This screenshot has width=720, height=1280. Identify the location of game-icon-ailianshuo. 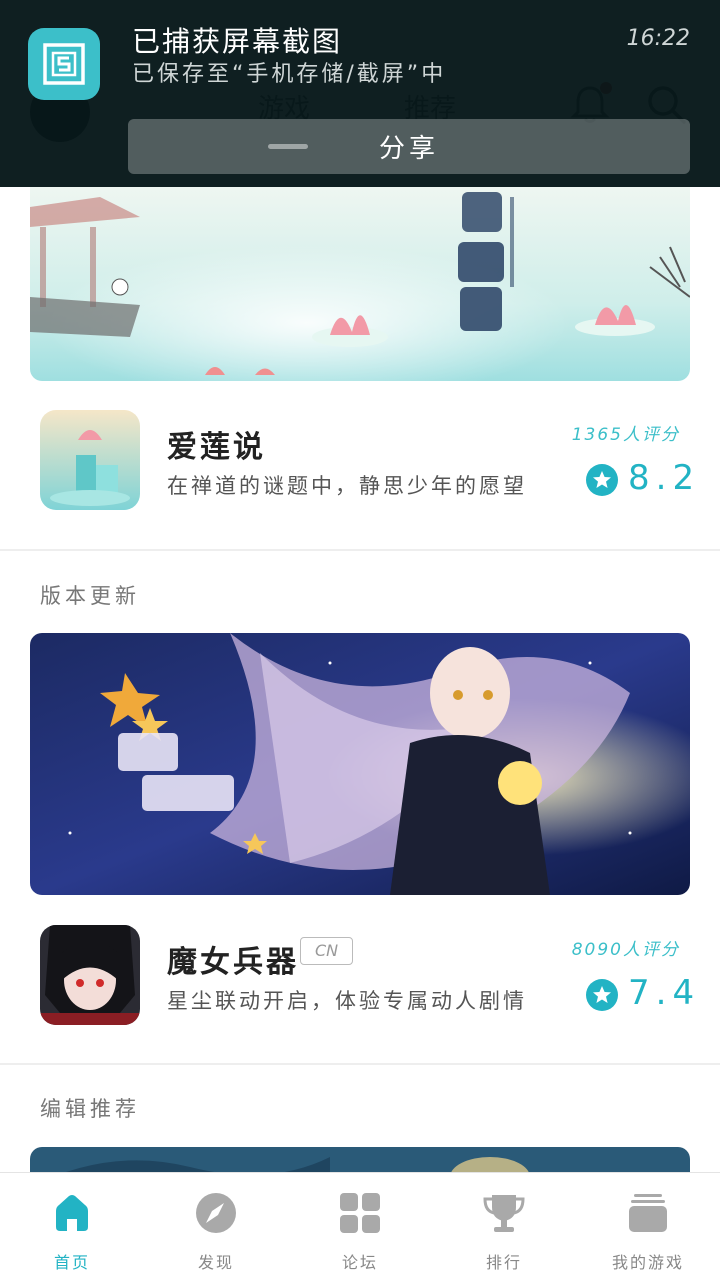
(90, 460).